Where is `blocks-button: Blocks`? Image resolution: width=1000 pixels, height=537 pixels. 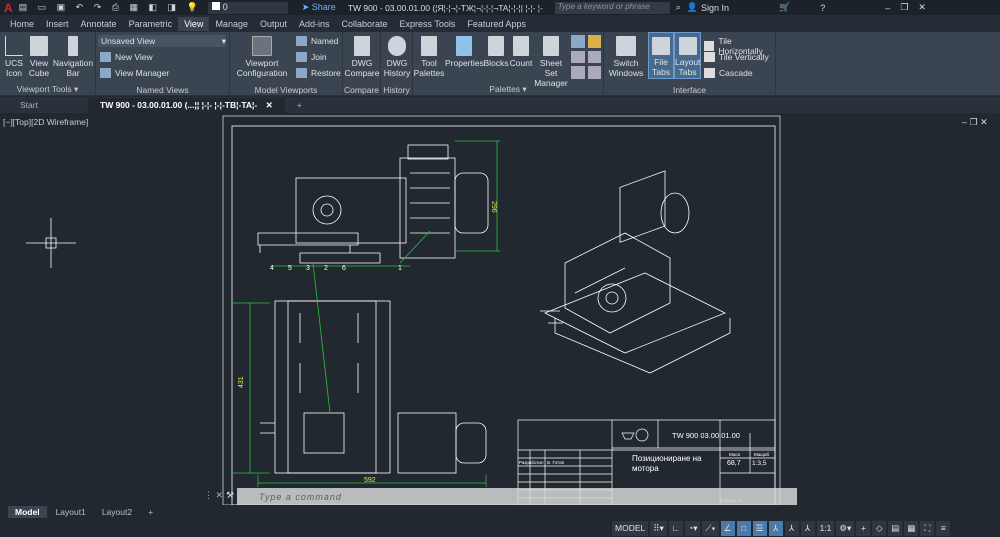 blocks-button: Blocks is located at coordinates (496, 52).